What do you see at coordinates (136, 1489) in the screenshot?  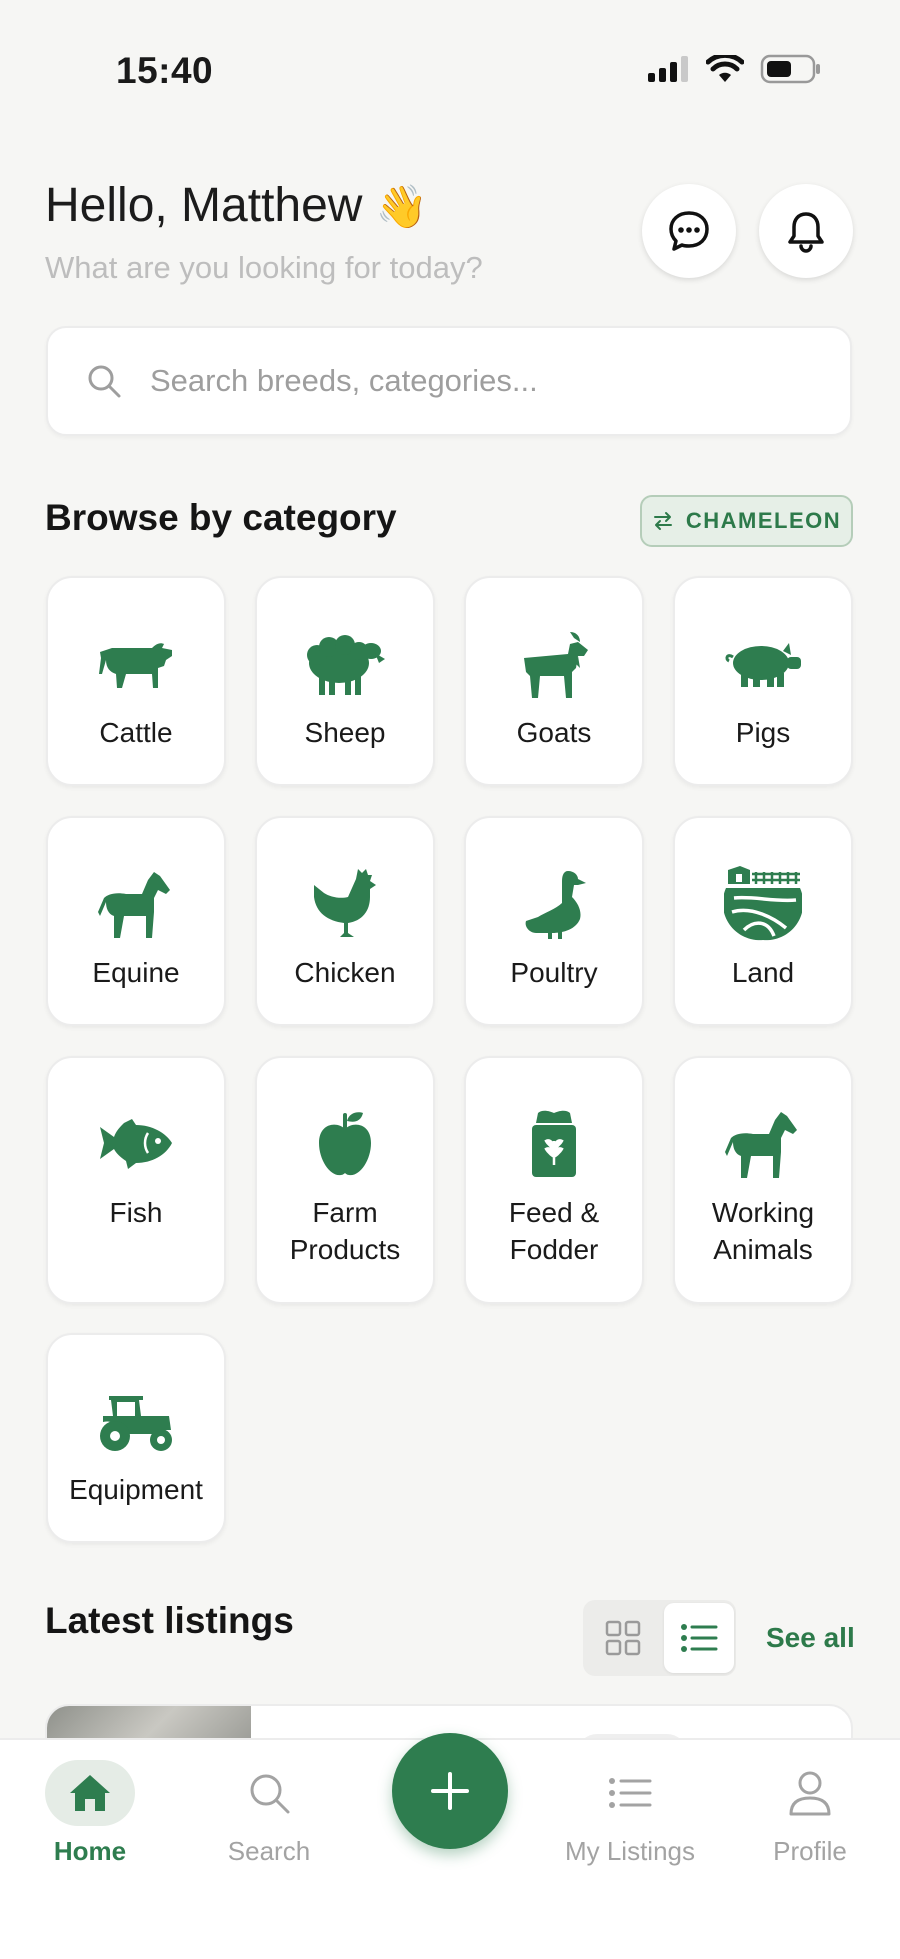 I see `category-label: Equipment` at bounding box center [136, 1489].